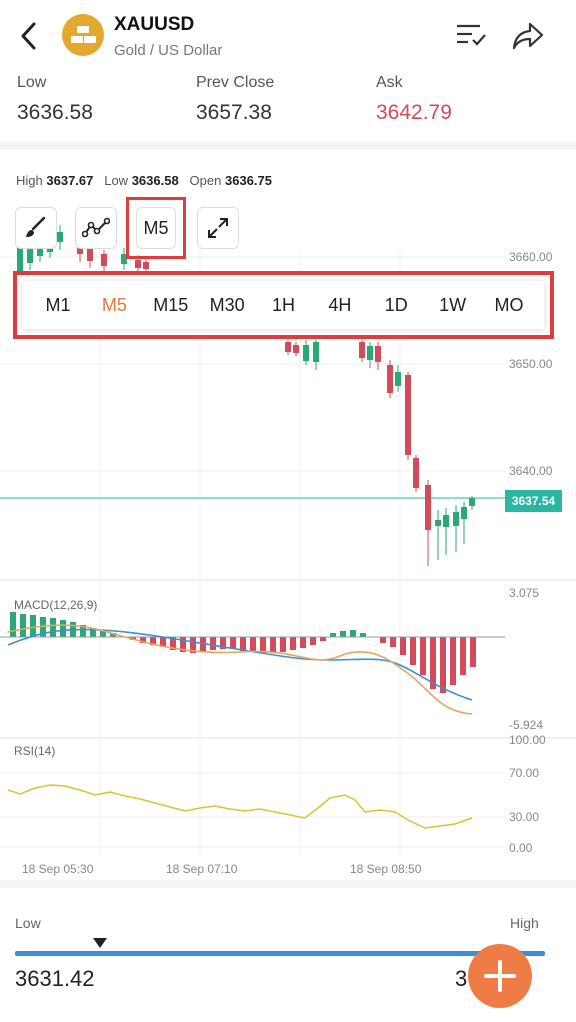 The width and height of the screenshot is (576, 1022). Describe the element at coordinates (524, 817) in the screenshot. I see `rsi-axis-label: 30.00` at that location.